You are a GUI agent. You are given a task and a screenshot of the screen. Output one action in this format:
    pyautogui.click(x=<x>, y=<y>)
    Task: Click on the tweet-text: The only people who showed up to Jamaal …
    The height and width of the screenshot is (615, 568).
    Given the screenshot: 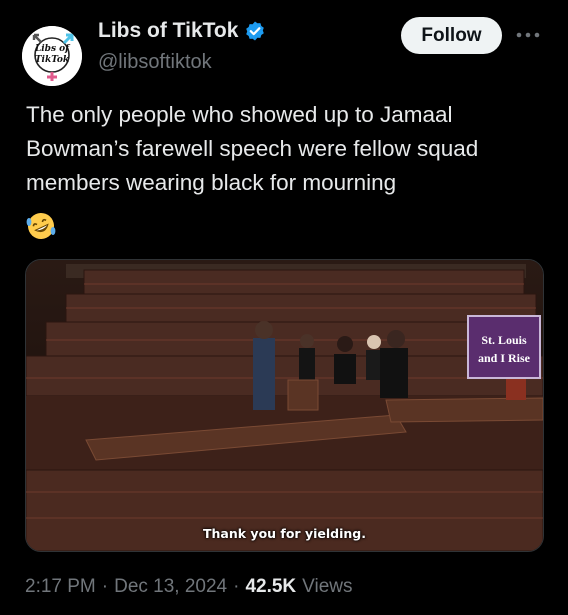 What is the action you would take?
    pyautogui.click(x=252, y=148)
    